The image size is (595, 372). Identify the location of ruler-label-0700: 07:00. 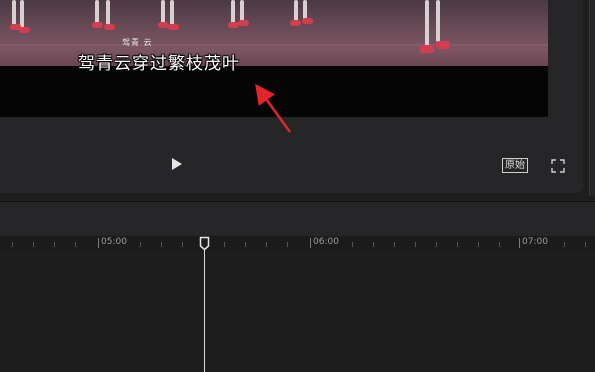
(535, 242).